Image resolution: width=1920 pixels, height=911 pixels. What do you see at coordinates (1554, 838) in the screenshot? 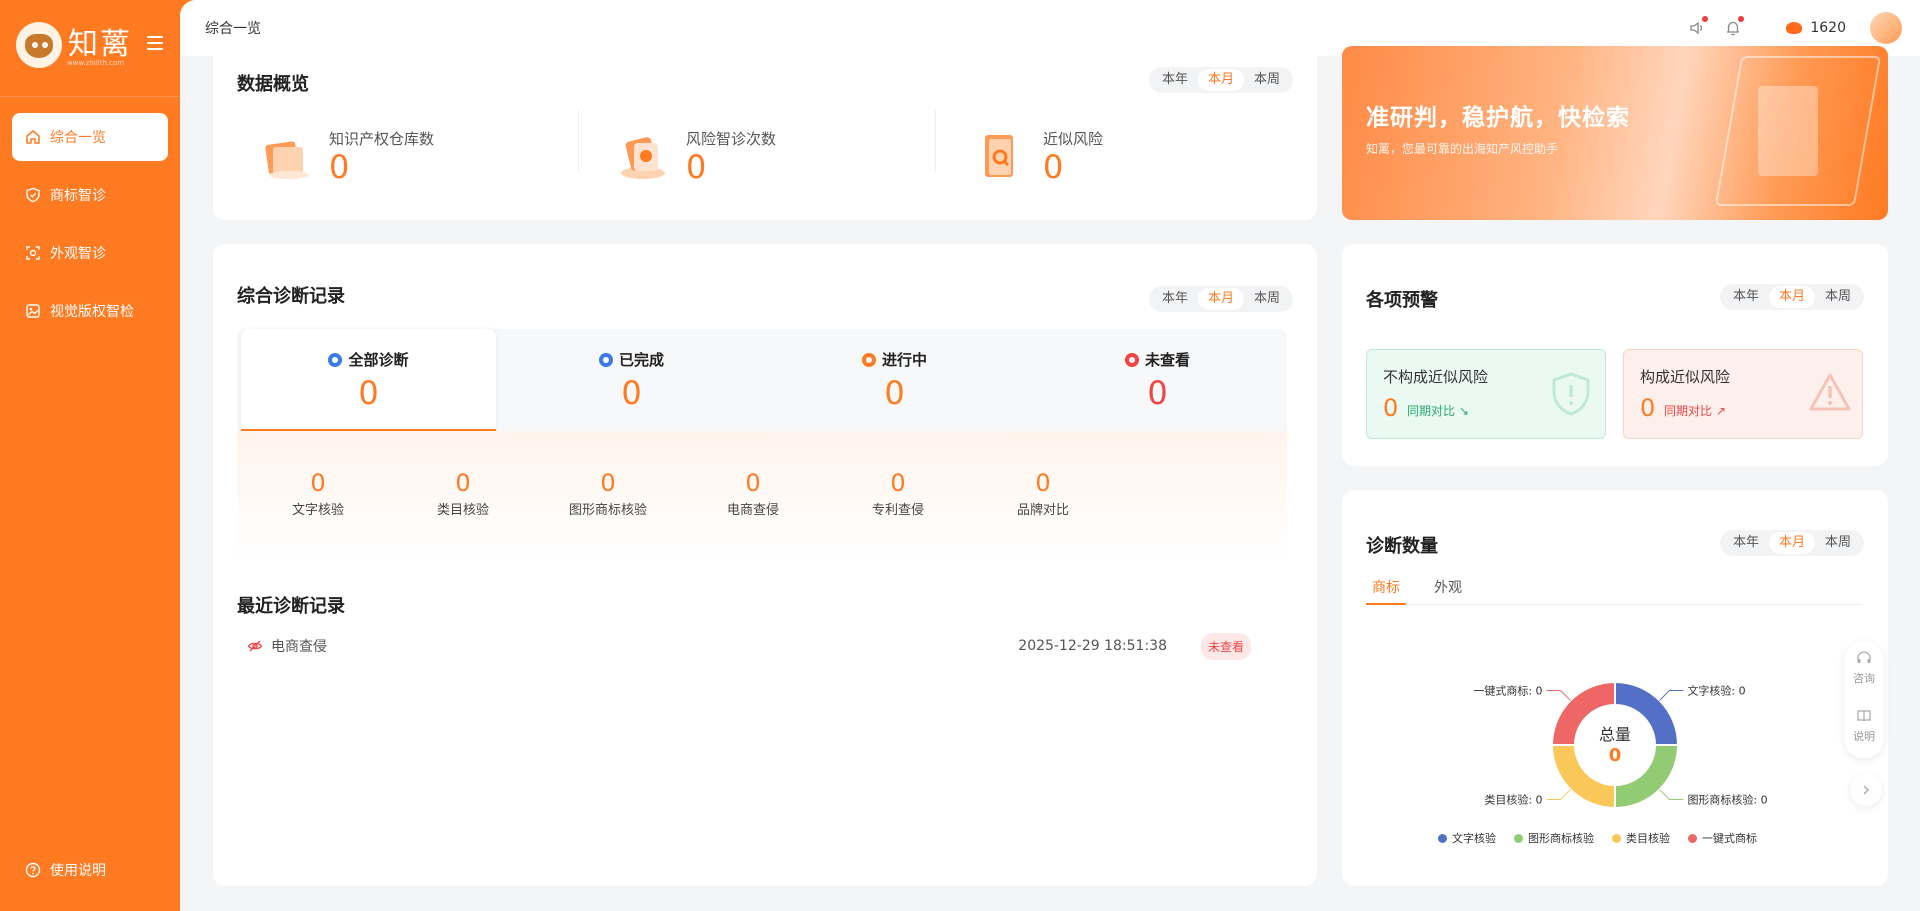
I see `legend-item: 图形商标核验` at bounding box center [1554, 838].